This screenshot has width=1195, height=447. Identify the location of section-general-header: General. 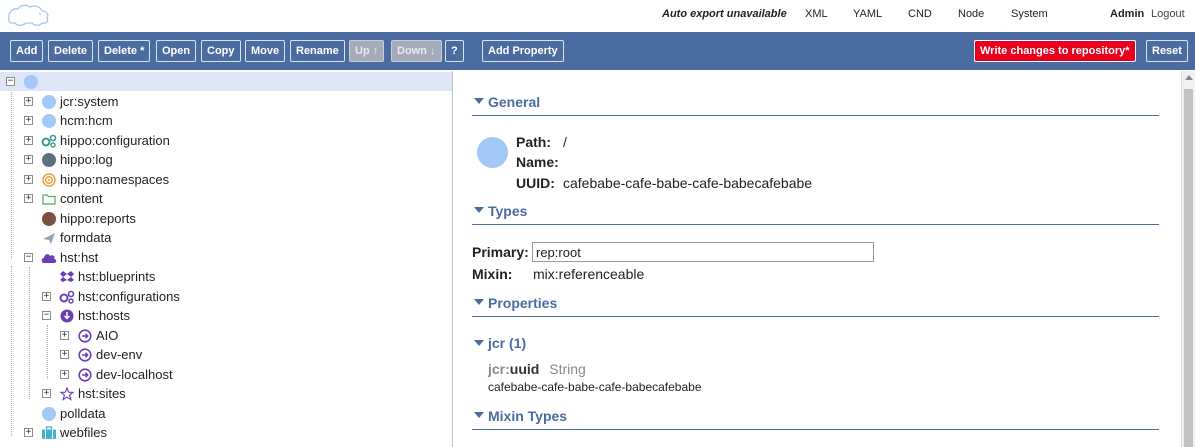
(815, 105).